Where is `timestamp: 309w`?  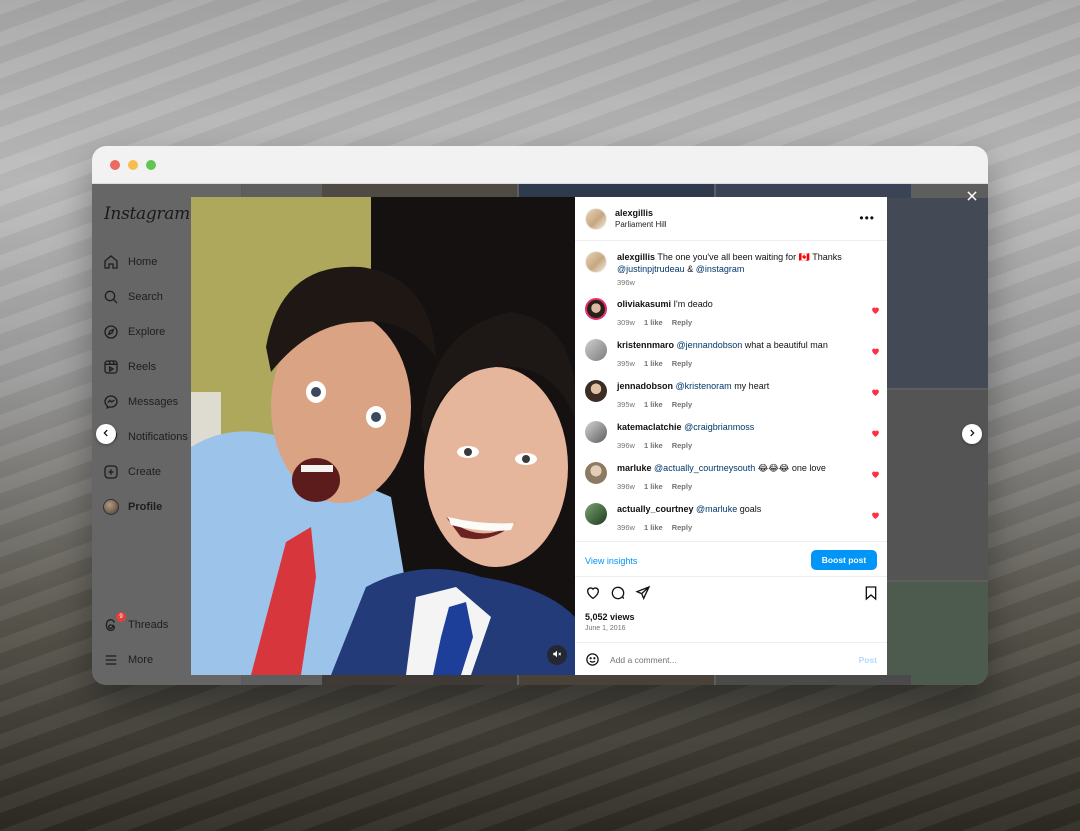 timestamp: 309w is located at coordinates (626, 322).